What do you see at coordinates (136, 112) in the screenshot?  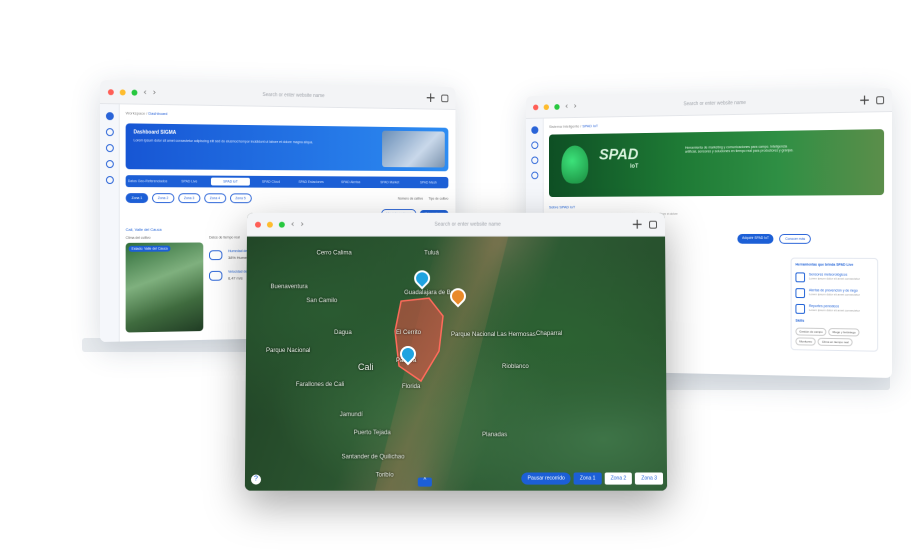 I see `breadcrumb-root: Workspace` at bounding box center [136, 112].